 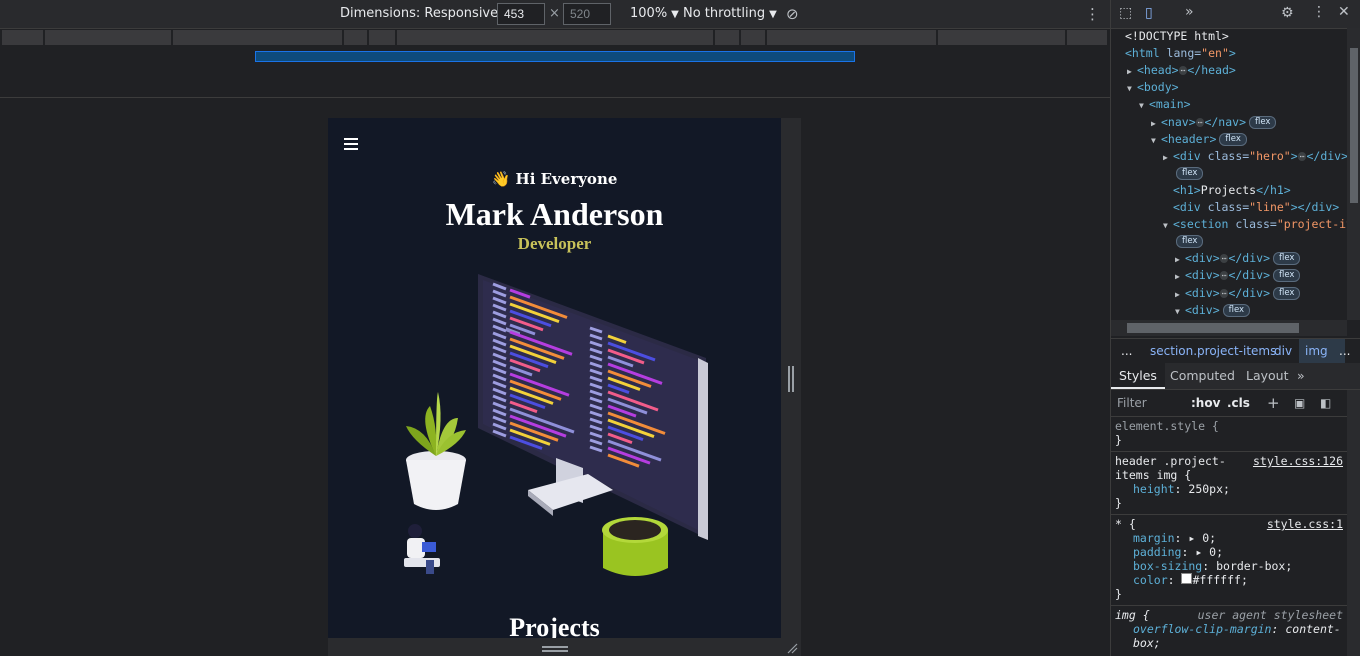 I want to click on device-toggle-icon: ▯, so click(x=1149, y=13).